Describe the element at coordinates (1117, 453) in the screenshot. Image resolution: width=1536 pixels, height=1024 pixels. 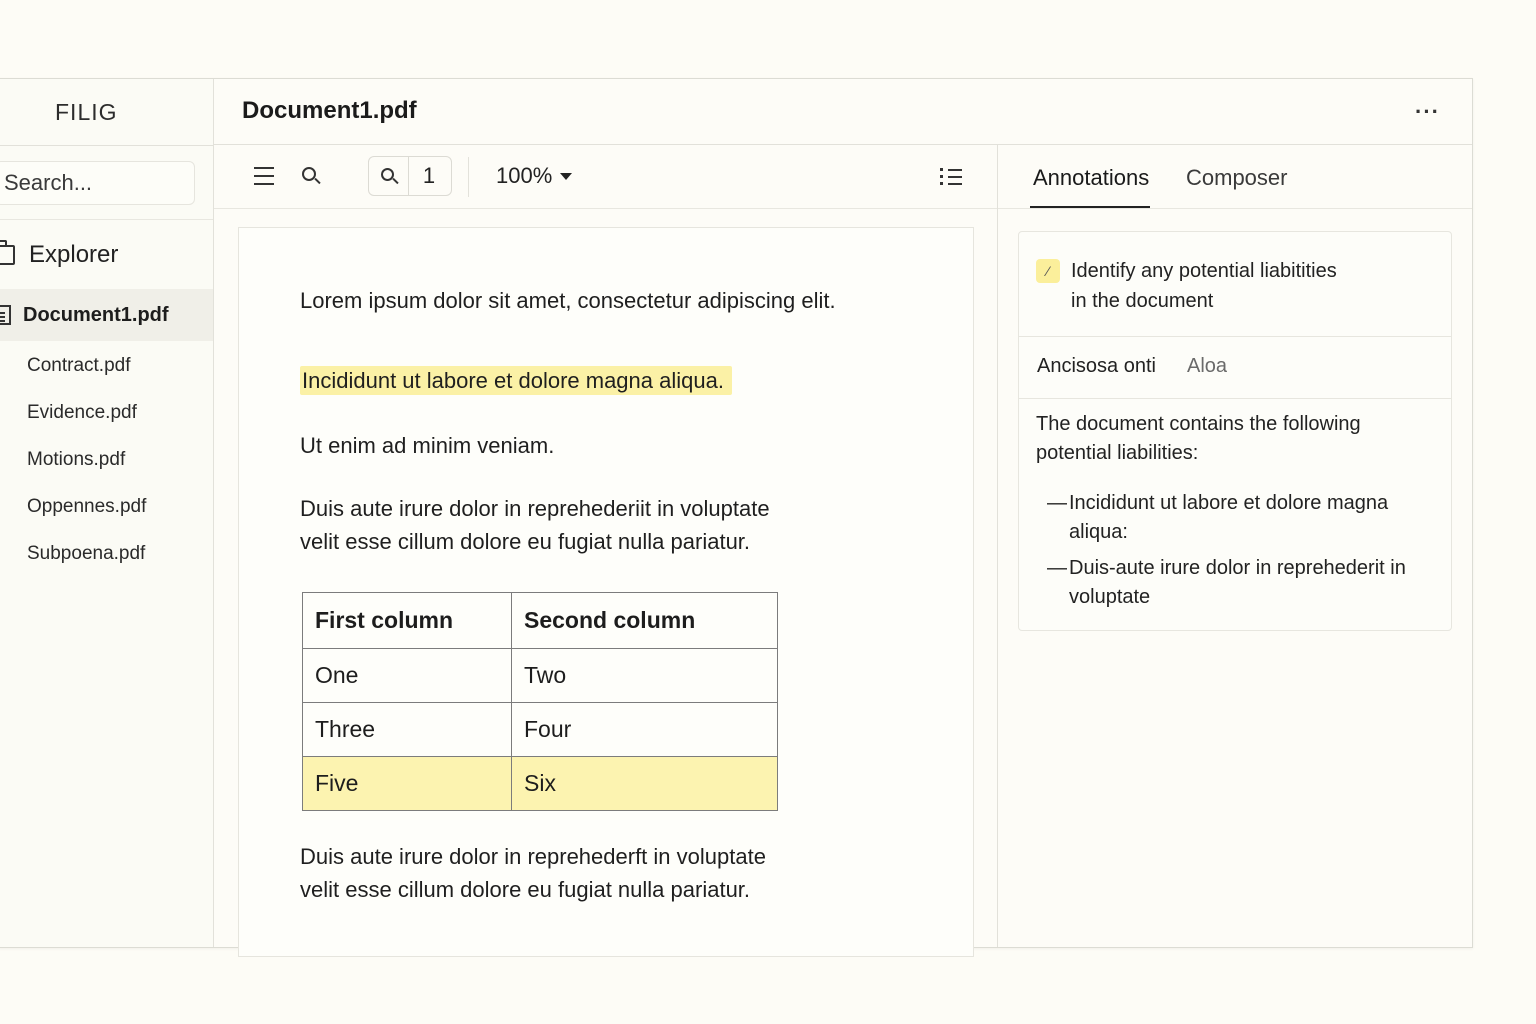
I see `response-line: potential liabilities:` at that location.